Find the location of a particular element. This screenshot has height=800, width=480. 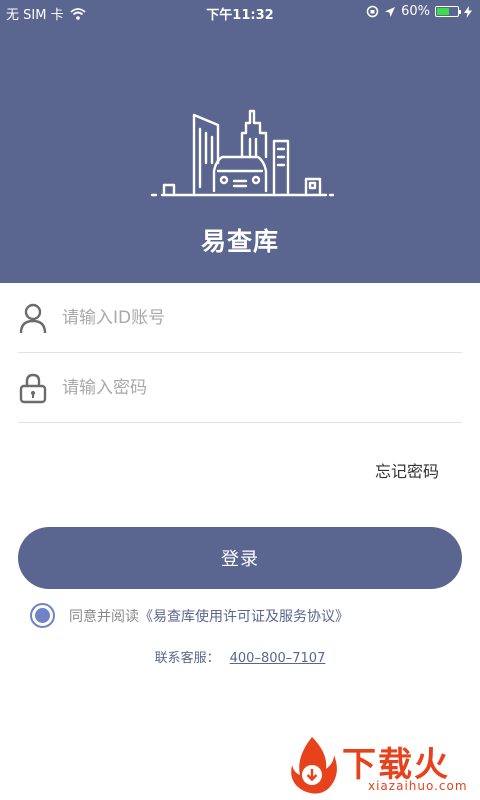

login-button: 登录 is located at coordinates (240, 558).